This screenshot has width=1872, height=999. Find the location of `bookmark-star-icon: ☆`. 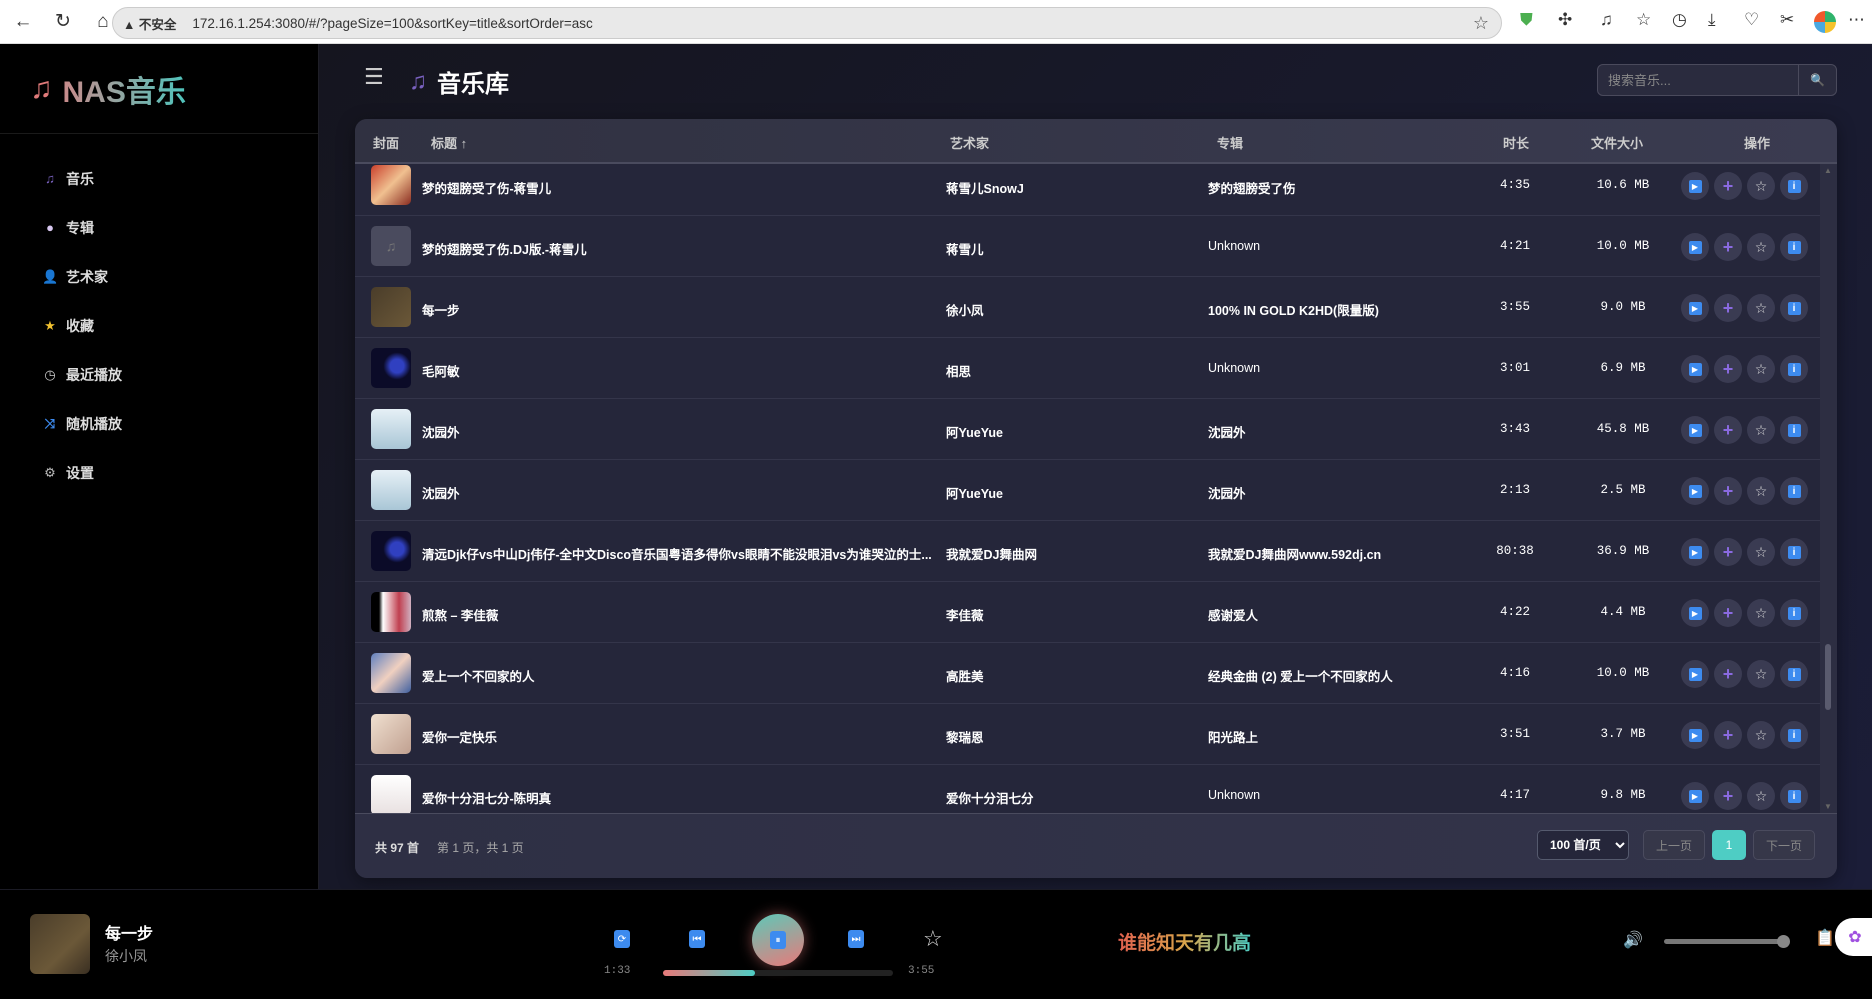

bookmark-star-icon: ☆ is located at coordinates (1481, 23).